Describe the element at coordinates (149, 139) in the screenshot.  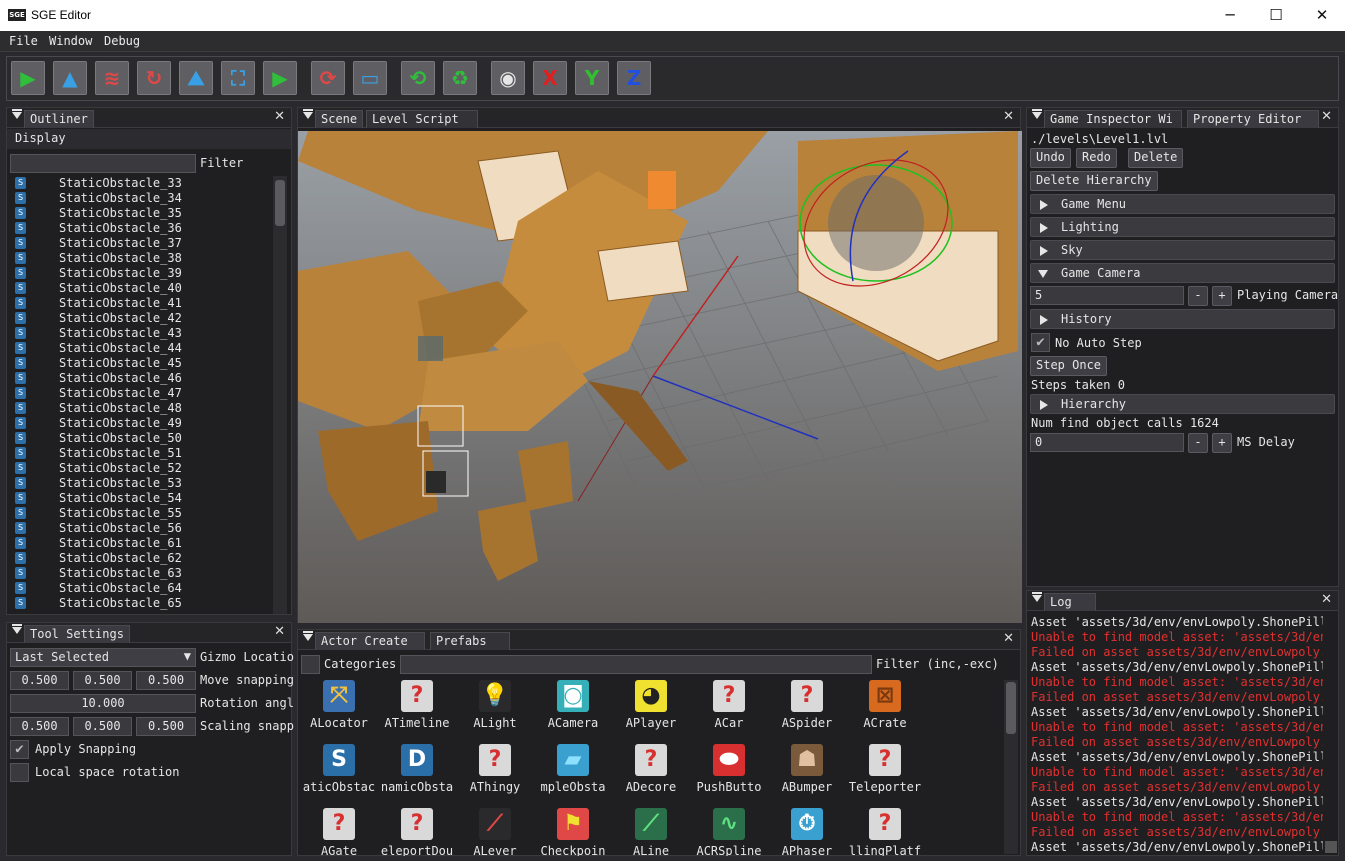
I see `display-header: Display` at that location.